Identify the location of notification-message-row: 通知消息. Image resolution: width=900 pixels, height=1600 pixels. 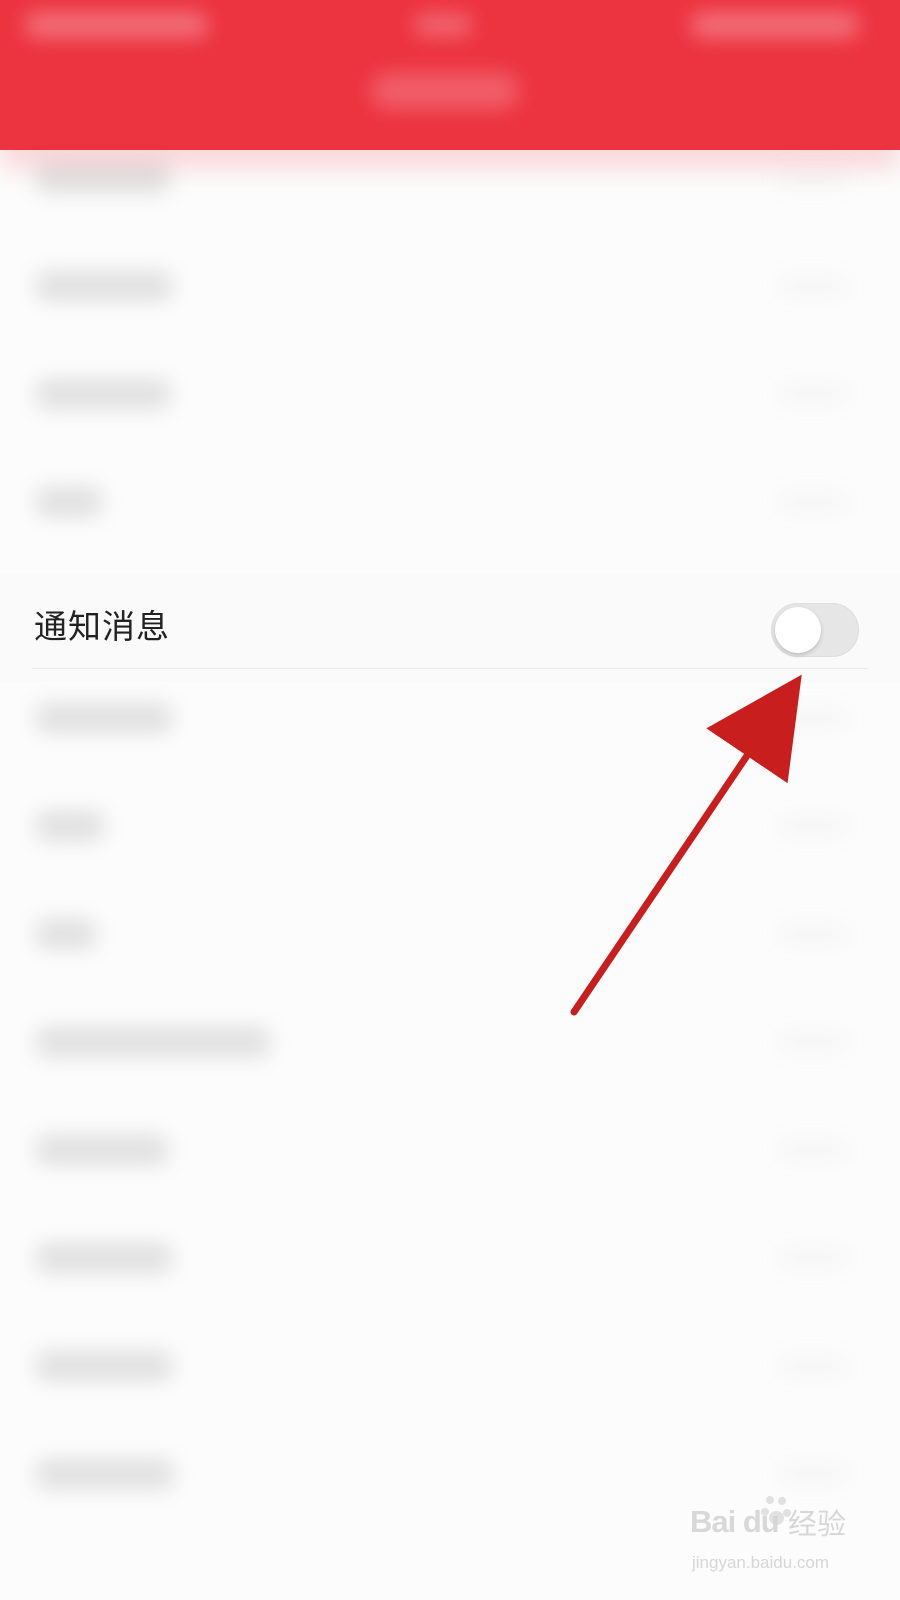
(450, 628).